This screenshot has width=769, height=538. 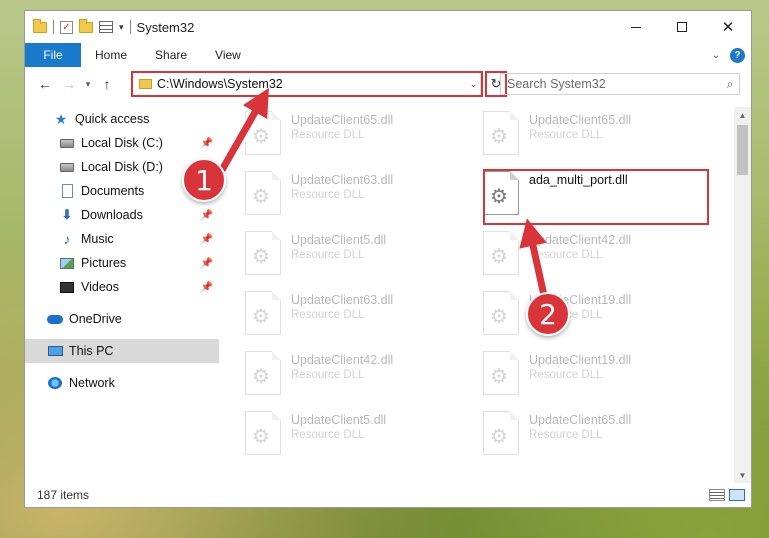 I want to click on sidebar-item-label: Documents, so click(x=113, y=191).